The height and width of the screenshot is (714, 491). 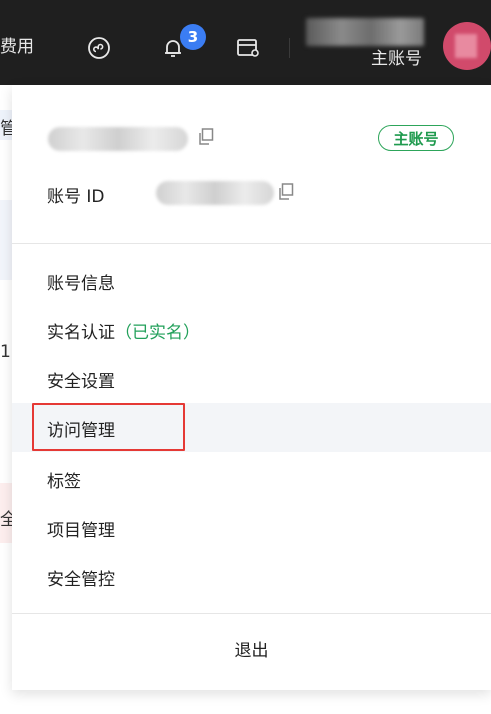 What do you see at coordinates (251, 280) in the screenshot?
I see `menu-item-account-info: 账号信息` at bounding box center [251, 280].